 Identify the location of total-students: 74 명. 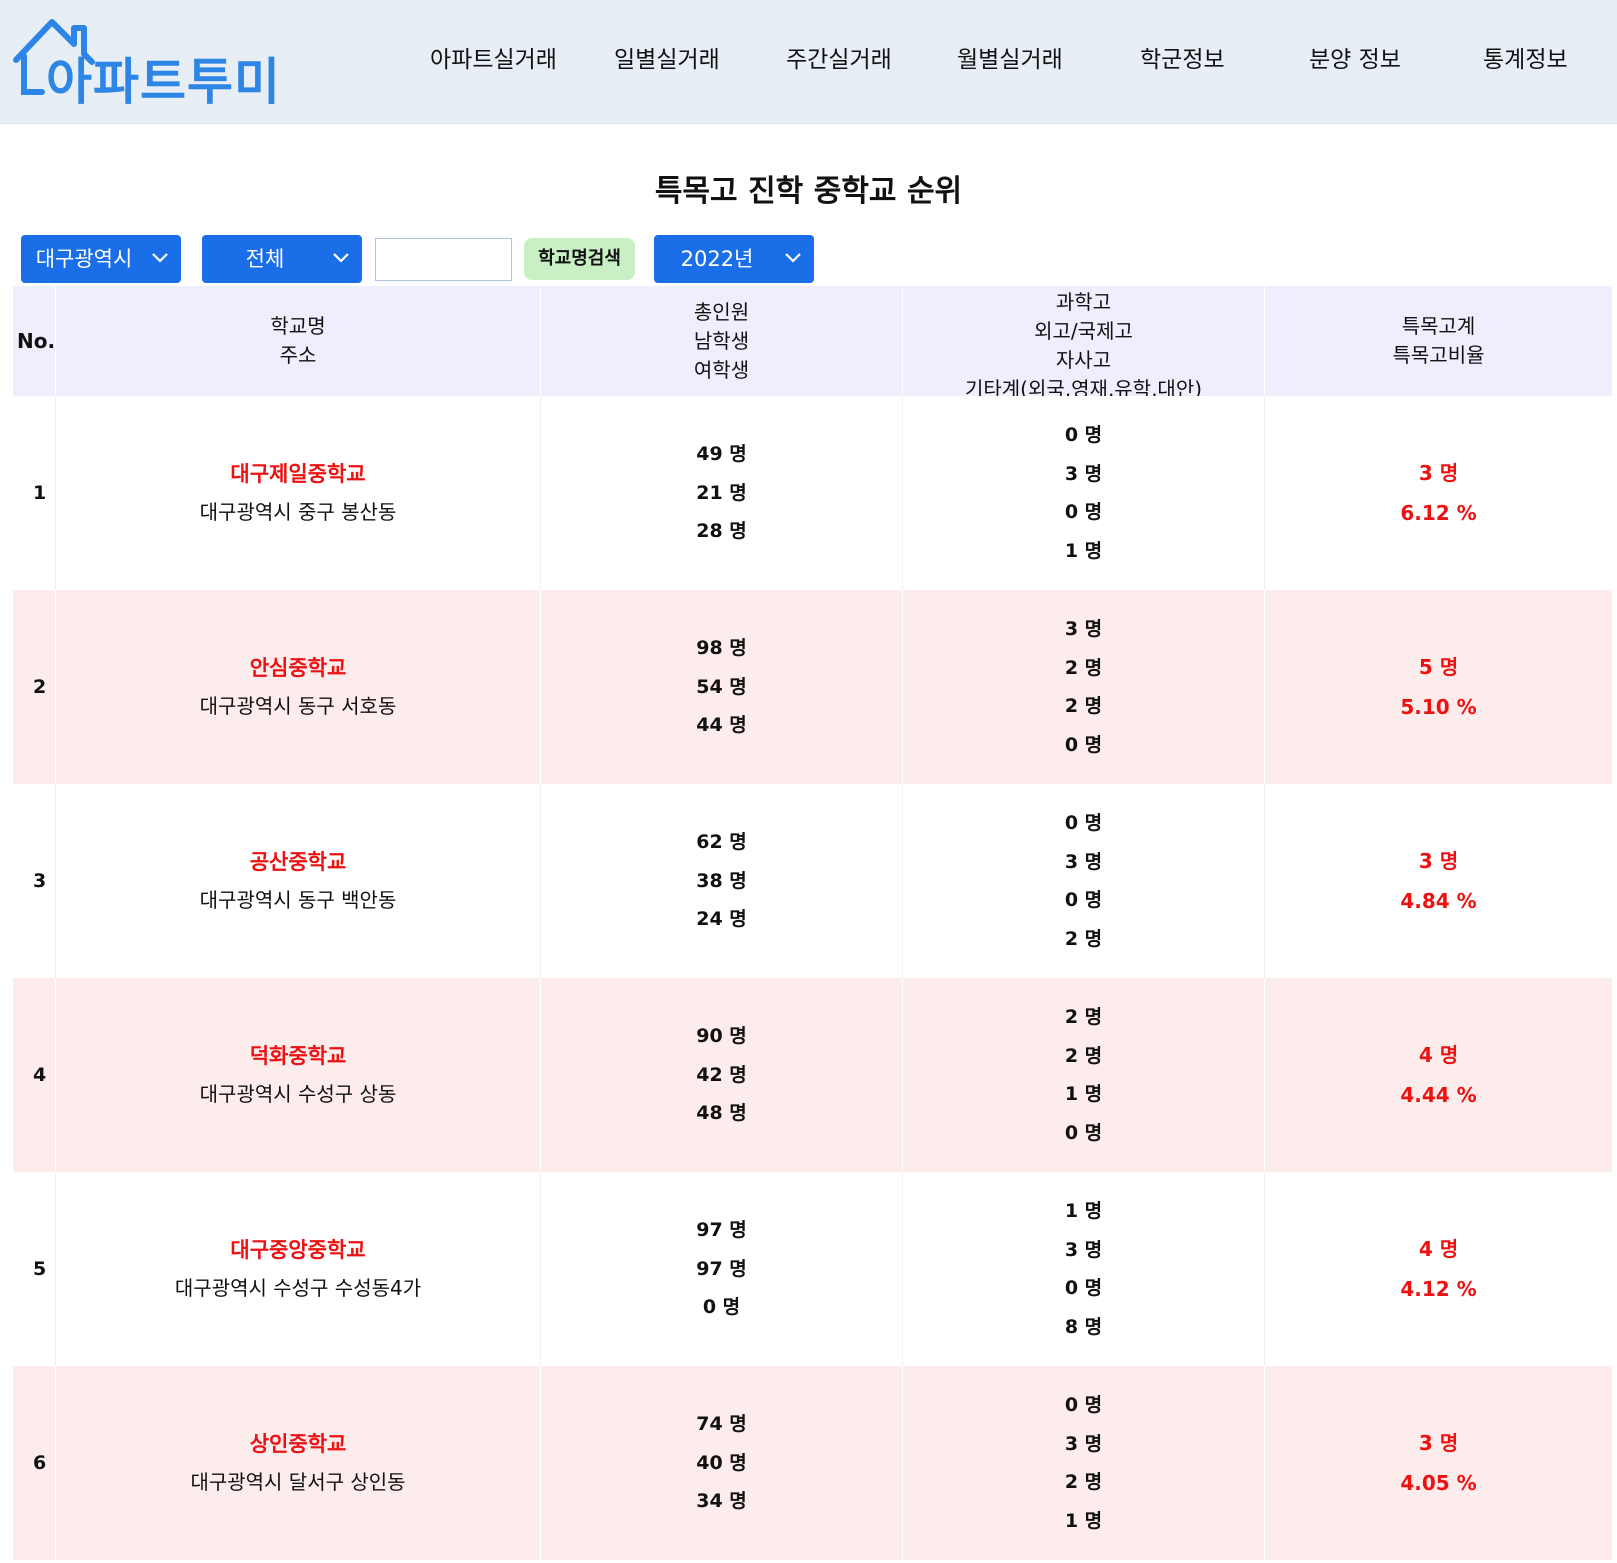
(721, 1424).